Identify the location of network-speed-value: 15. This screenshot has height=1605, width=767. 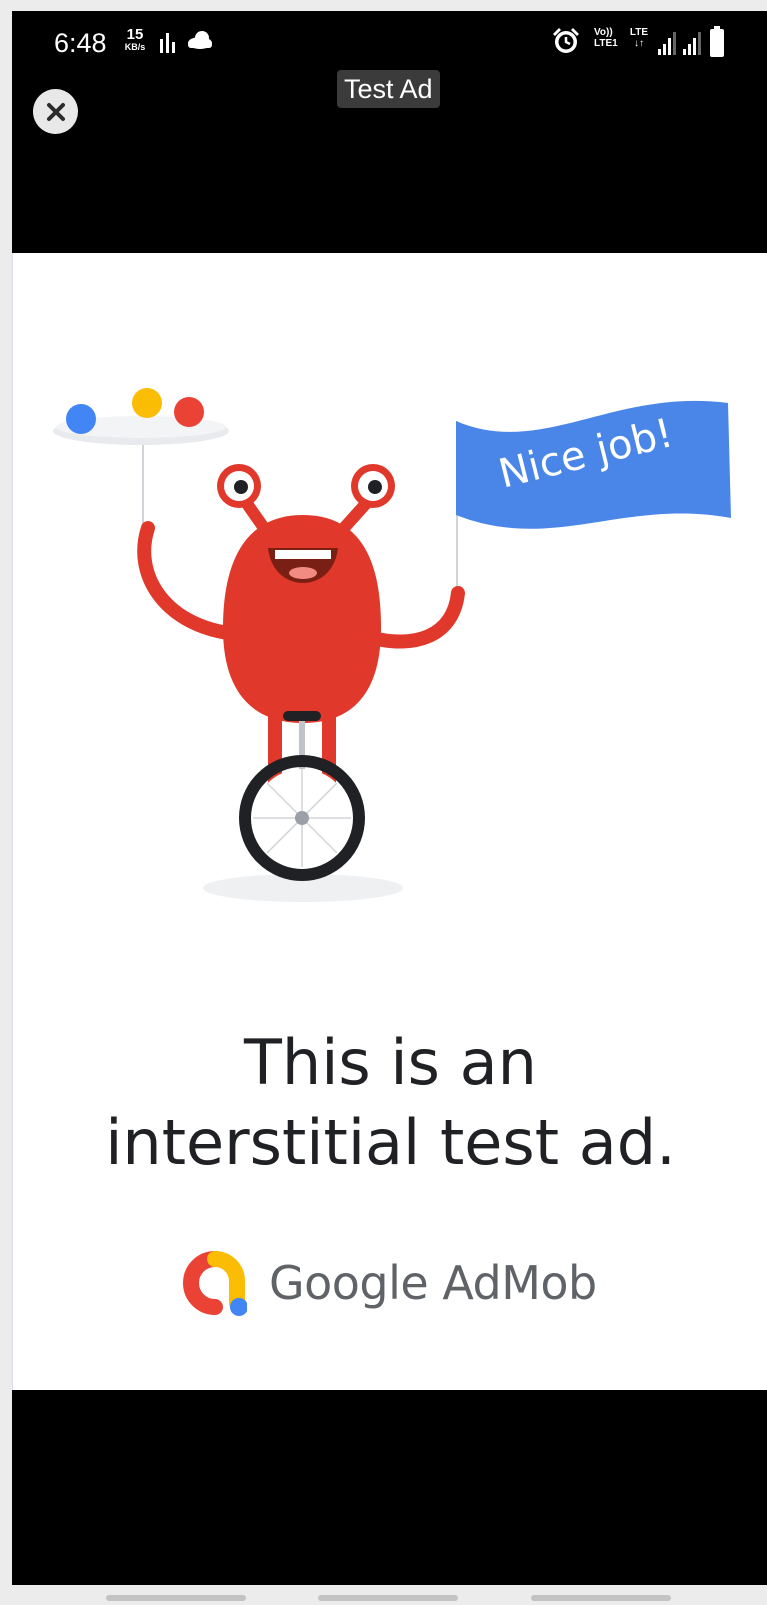
(135, 34).